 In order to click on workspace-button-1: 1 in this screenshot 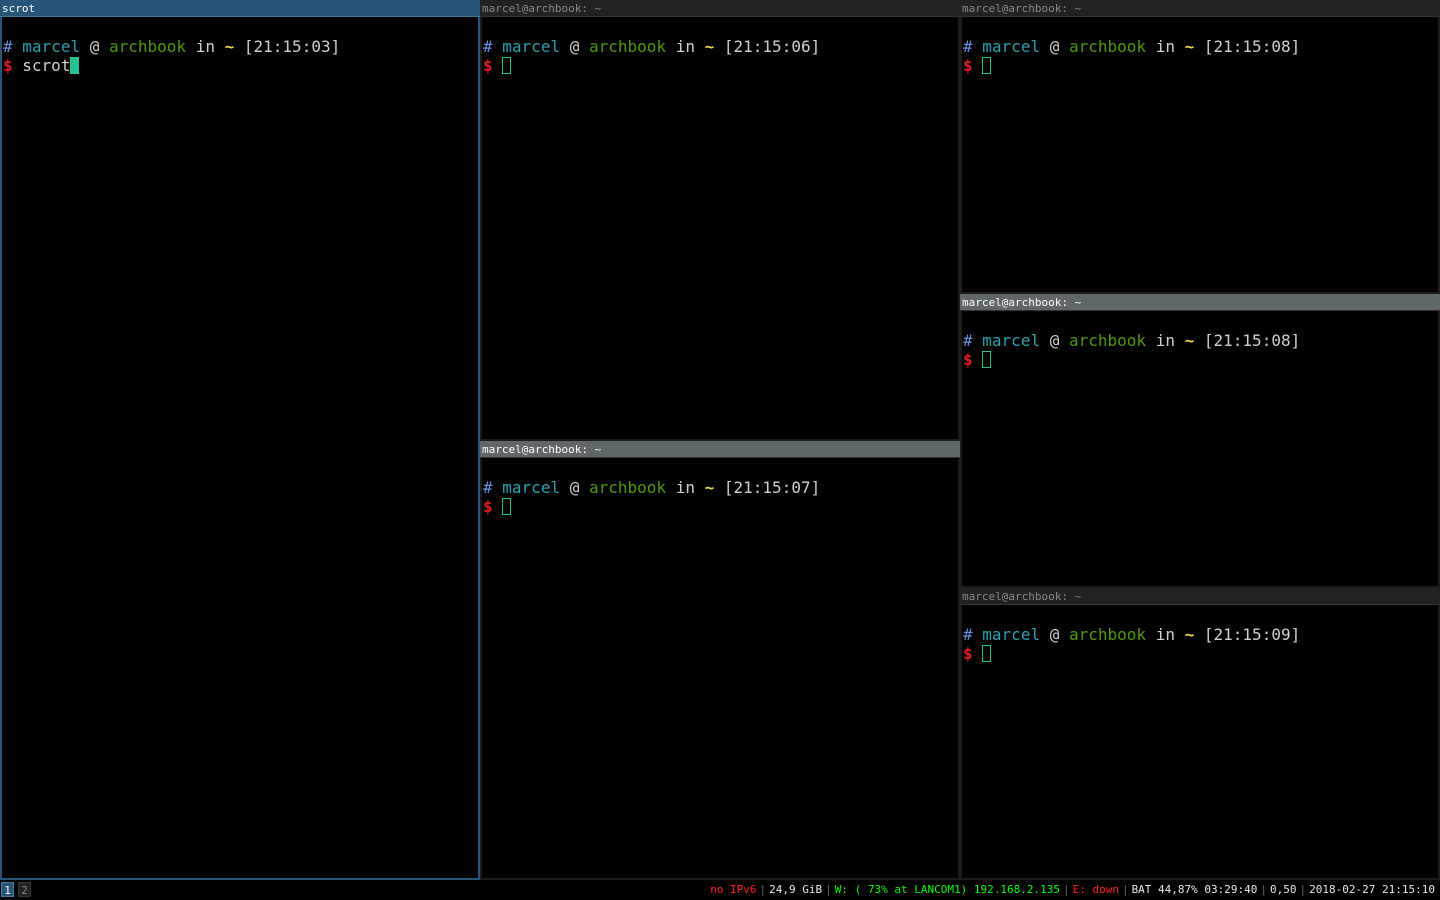, I will do `click(7, 889)`.